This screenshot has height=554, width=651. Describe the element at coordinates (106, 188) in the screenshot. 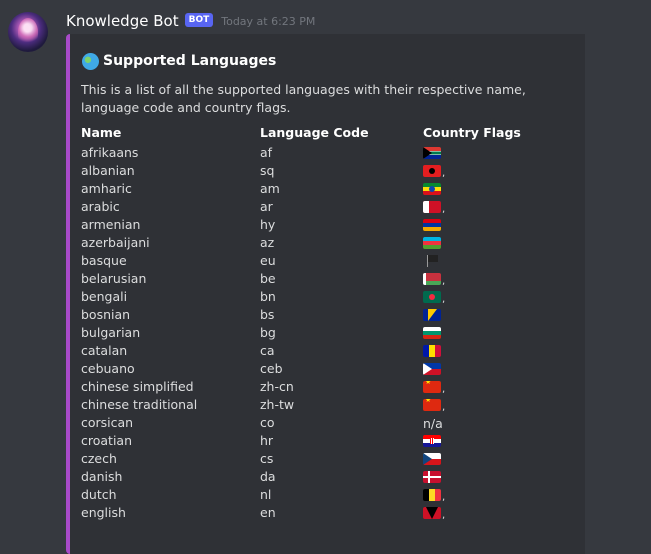

I see `language-name: amharic` at that location.